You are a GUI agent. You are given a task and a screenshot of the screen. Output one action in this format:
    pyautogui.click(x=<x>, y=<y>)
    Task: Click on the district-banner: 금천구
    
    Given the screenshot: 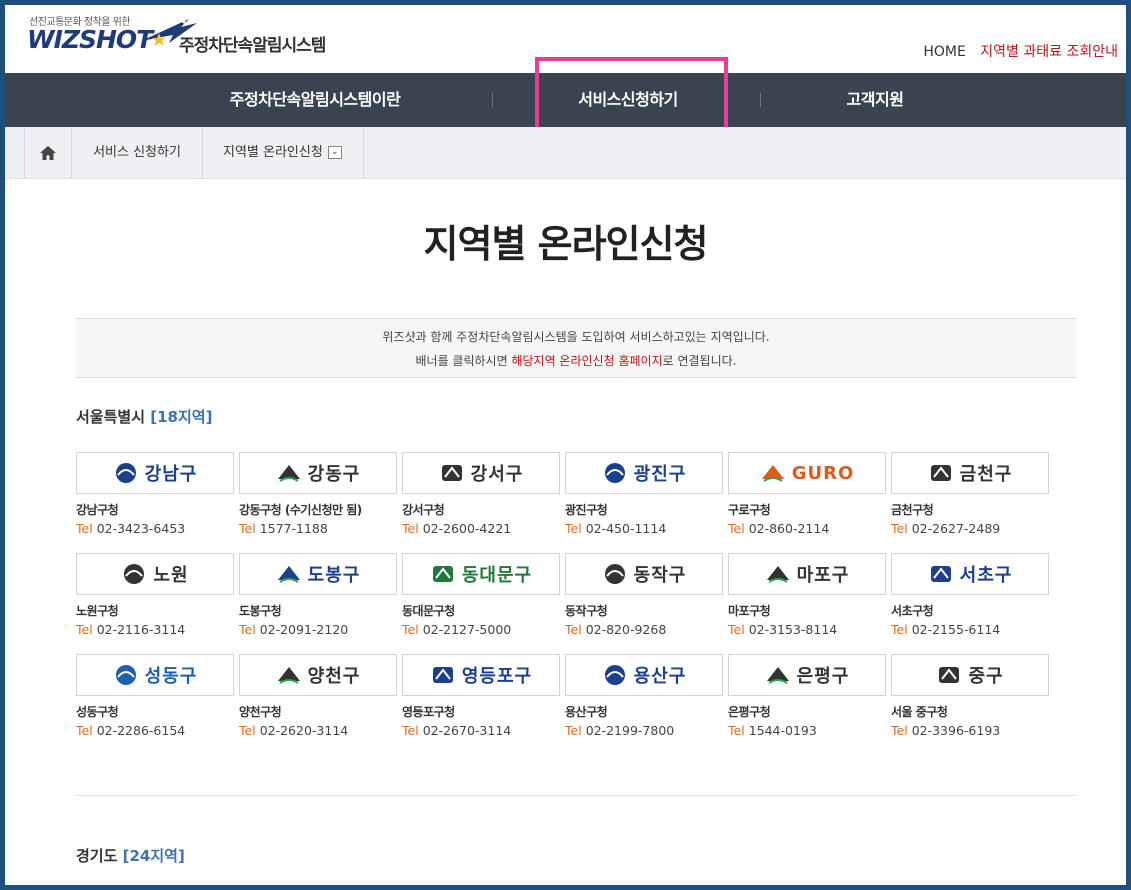 What is the action you would take?
    pyautogui.click(x=970, y=473)
    